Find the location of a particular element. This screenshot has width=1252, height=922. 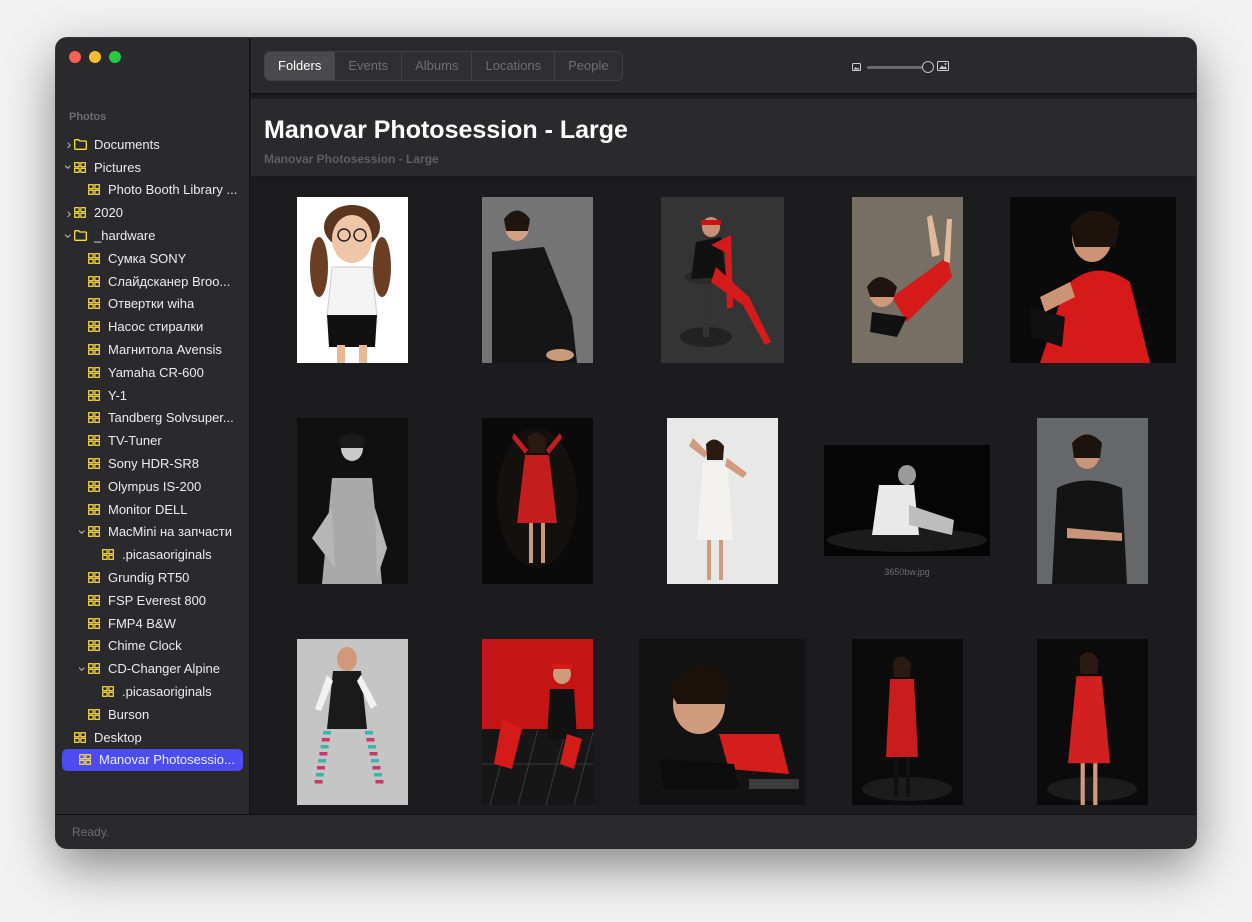

sidebar-item-label: Насос стиралки is located at coordinates (156, 327).